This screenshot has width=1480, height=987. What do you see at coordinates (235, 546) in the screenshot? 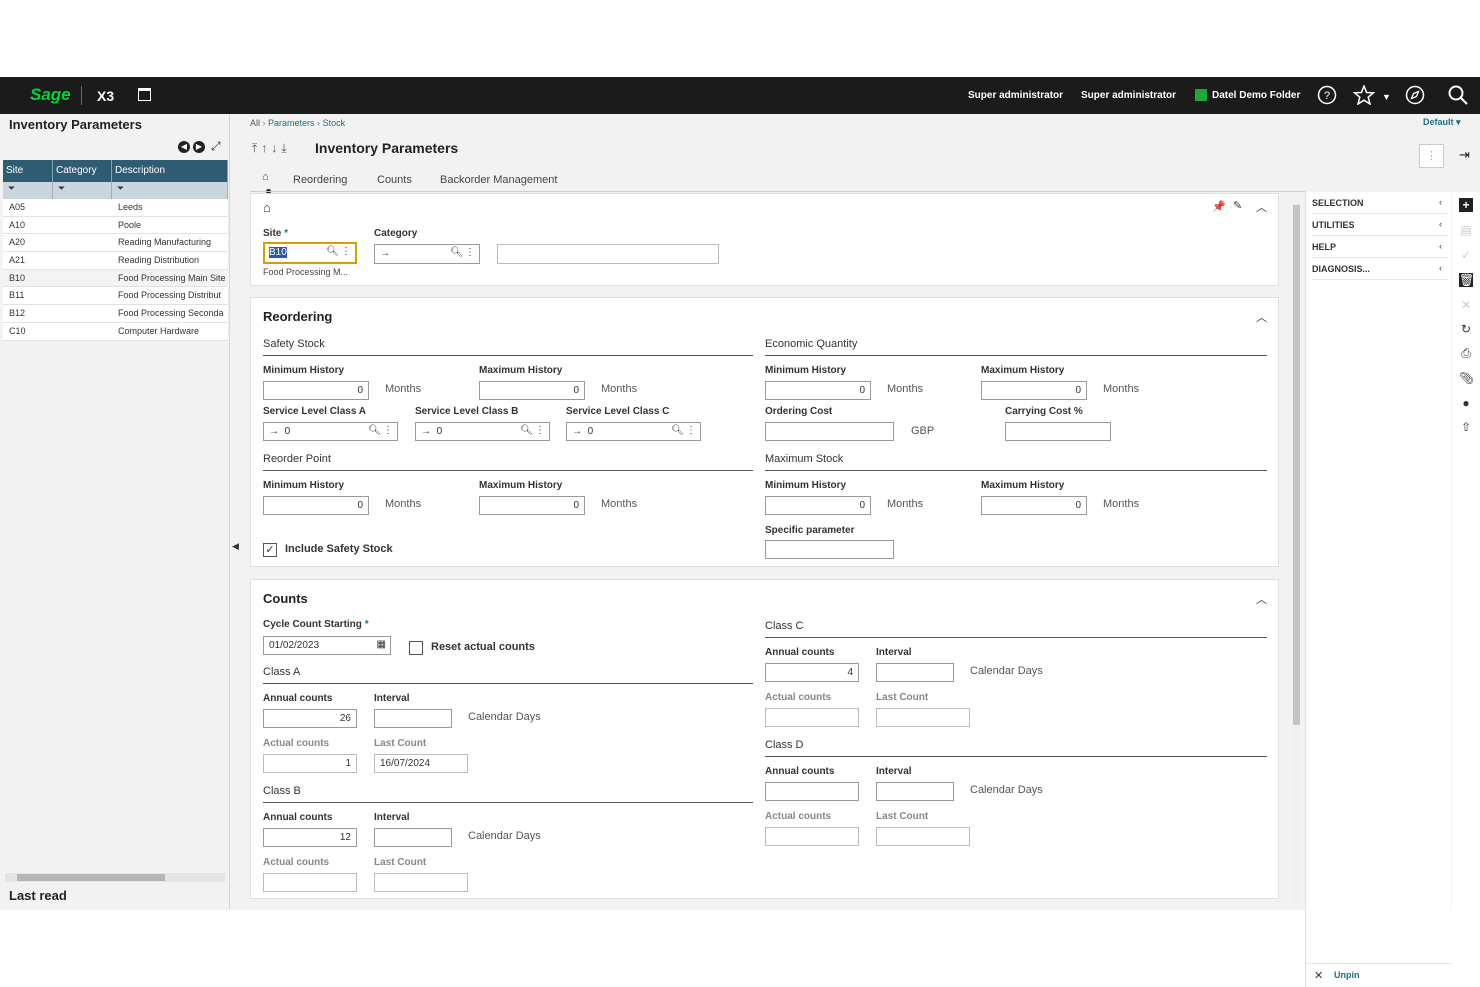
I see `collapse-panel-icon: ◀` at bounding box center [235, 546].